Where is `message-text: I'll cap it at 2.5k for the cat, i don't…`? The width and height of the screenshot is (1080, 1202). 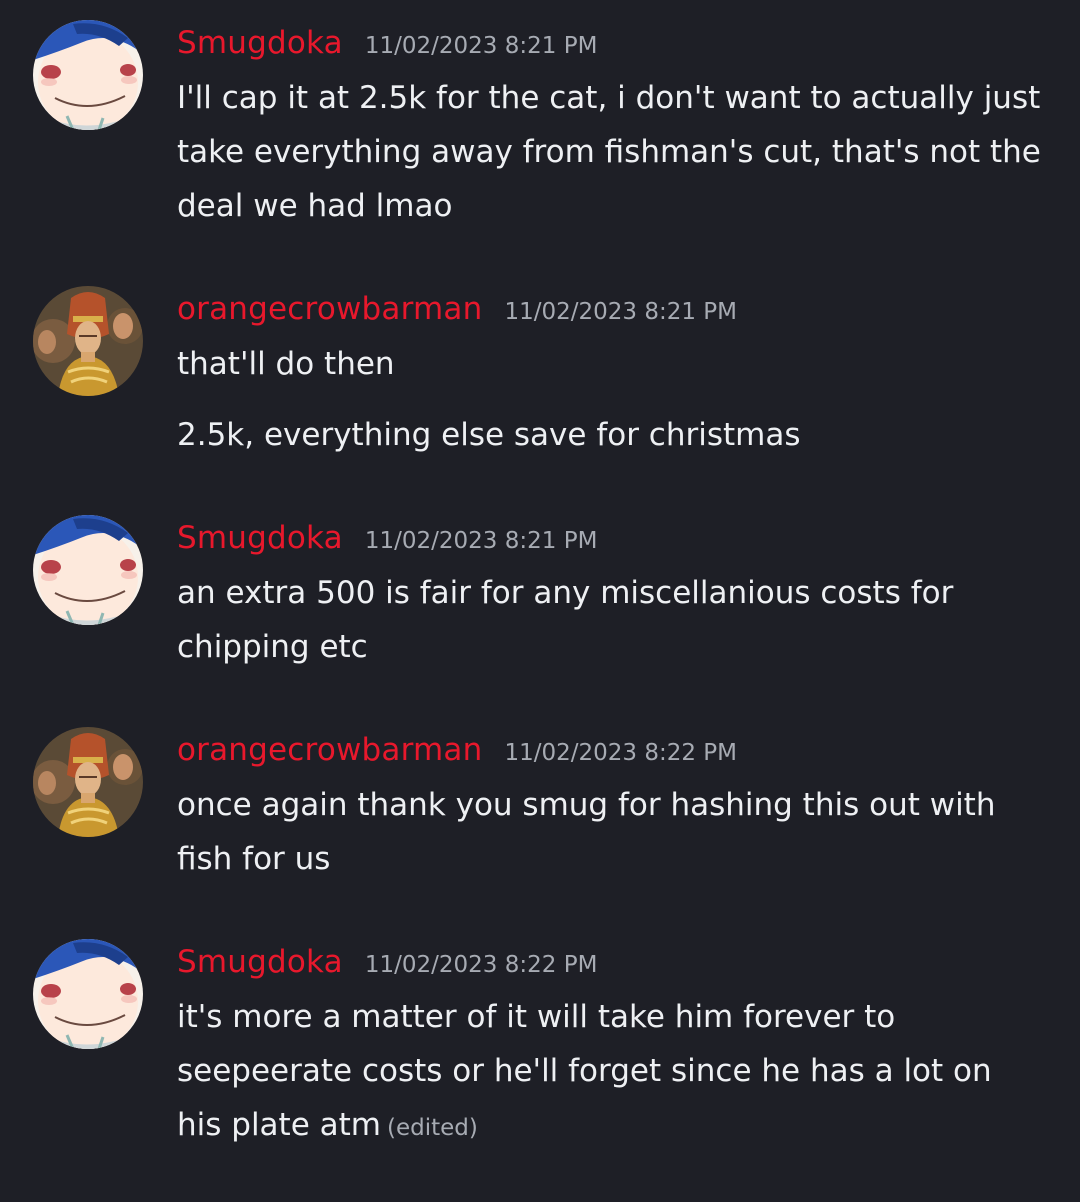
message-text: I'll cap it at 2.5k for the cat, i don't… is located at coordinates (609, 98).